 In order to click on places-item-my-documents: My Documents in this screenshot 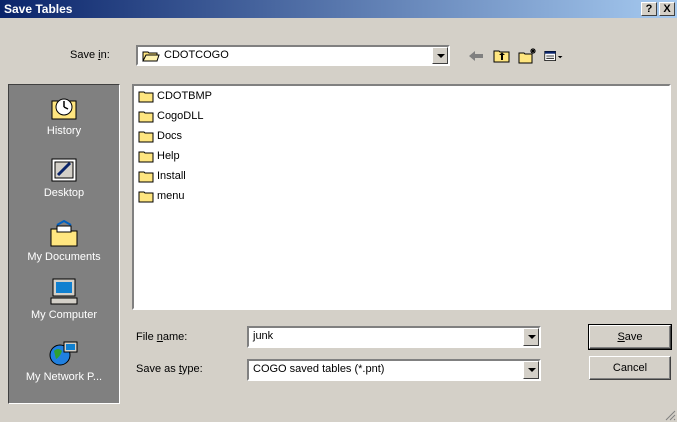, I will do `click(64, 241)`.